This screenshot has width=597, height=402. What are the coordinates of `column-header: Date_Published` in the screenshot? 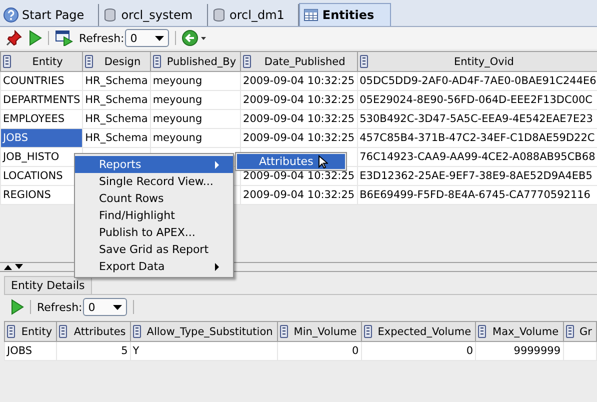 It's located at (299, 62).